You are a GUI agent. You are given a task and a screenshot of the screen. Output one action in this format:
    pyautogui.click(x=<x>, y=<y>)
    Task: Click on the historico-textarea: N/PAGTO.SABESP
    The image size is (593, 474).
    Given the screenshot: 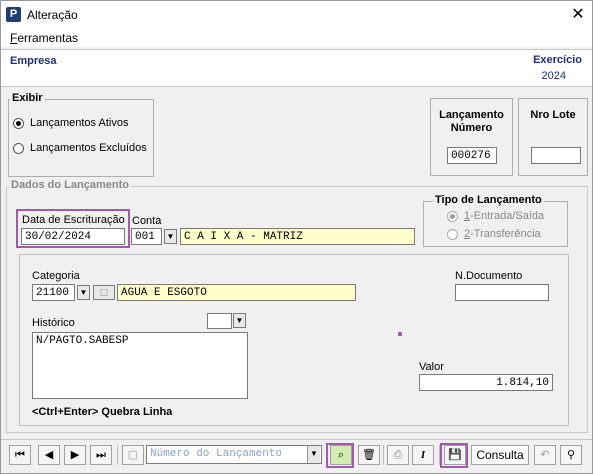 What is the action you would take?
    pyautogui.click(x=140, y=365)
    